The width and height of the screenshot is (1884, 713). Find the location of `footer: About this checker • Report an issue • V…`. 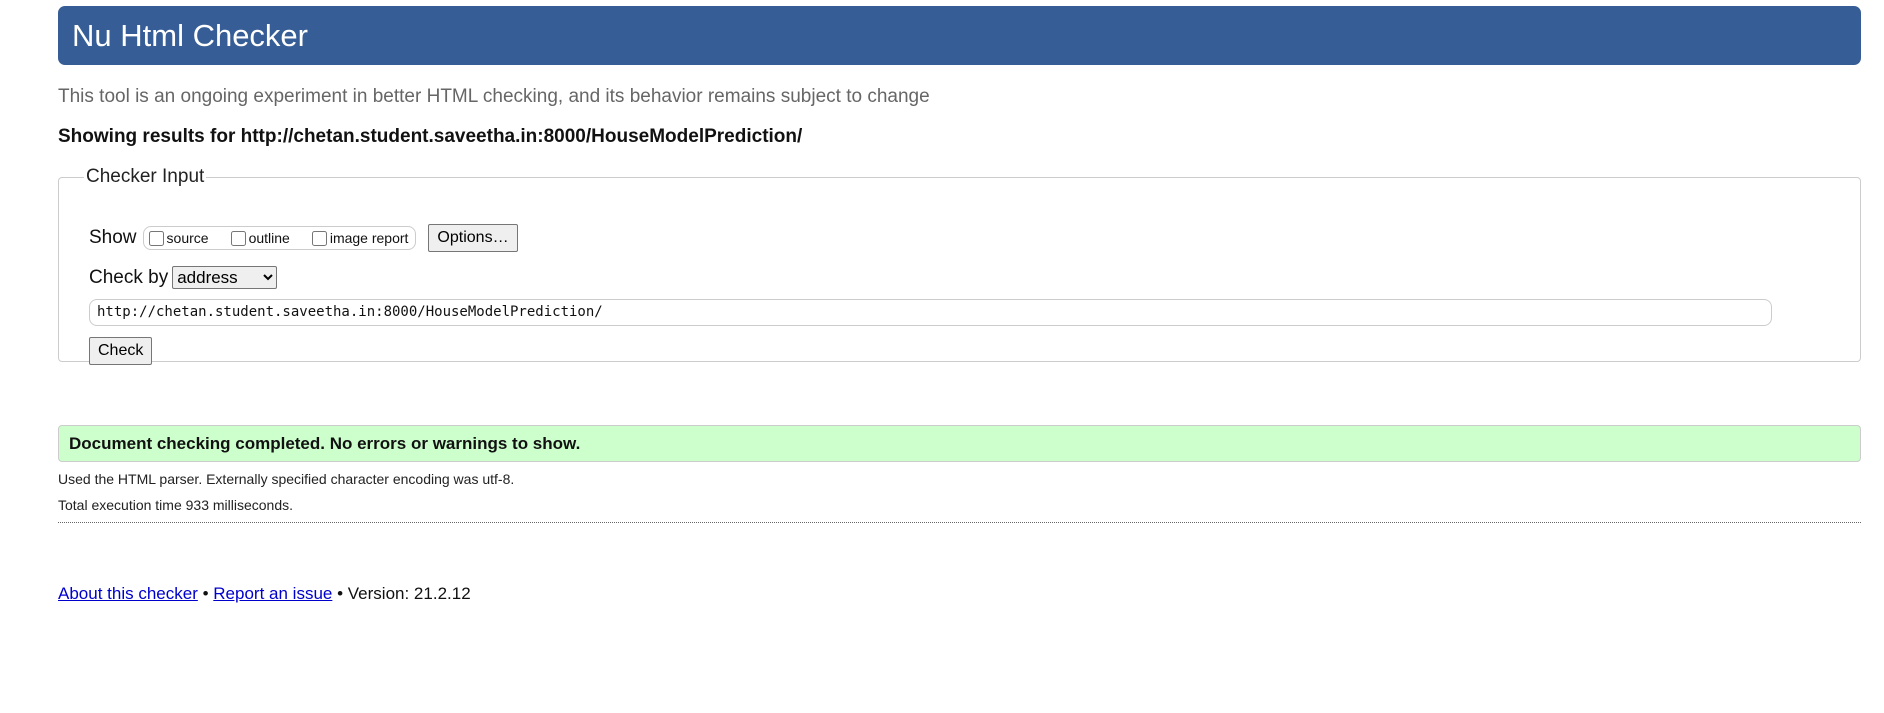

footer: About this checker • Report an issue • V… is located at coordinates (264, 594).